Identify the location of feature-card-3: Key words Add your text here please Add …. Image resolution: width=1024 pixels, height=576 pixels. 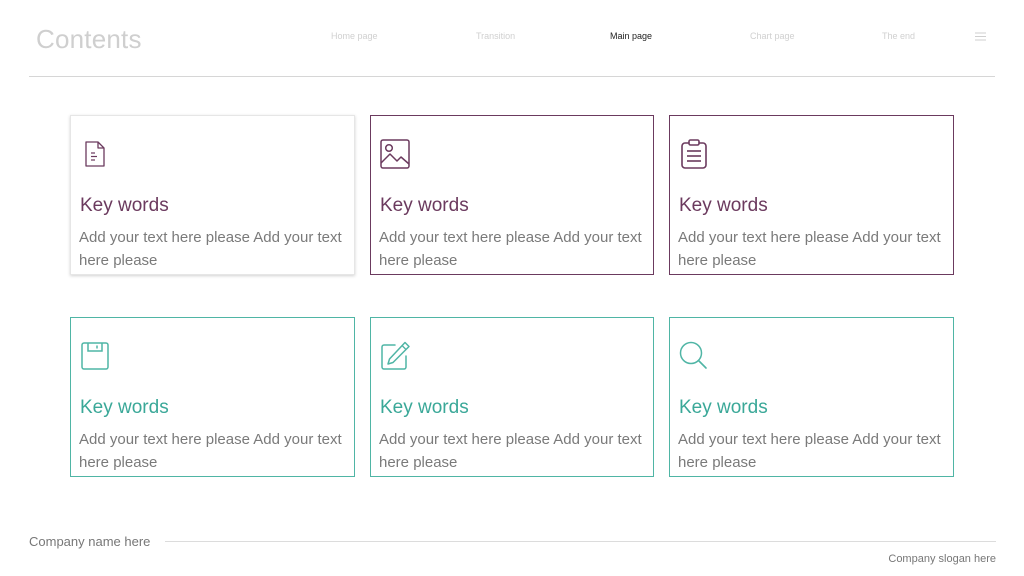
(811, 195).